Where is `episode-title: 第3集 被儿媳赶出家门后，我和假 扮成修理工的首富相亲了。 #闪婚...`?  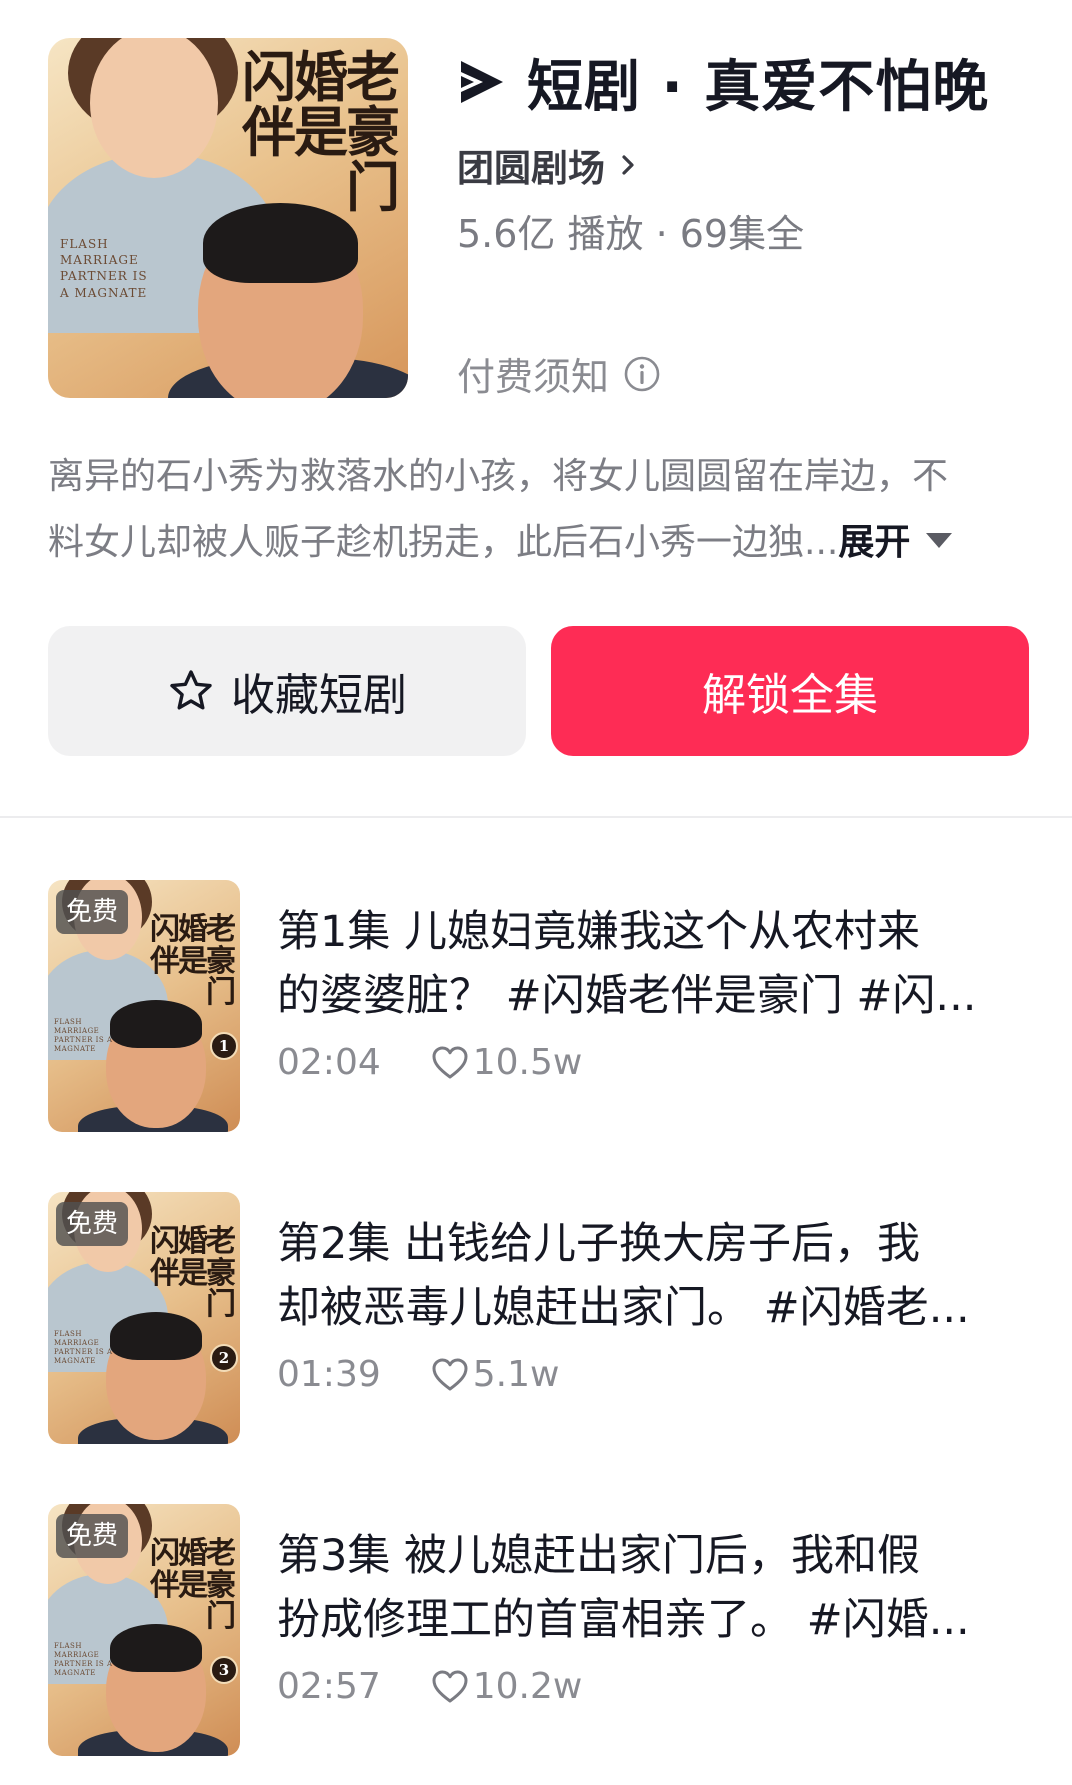
episode-title: 第3集 被儿媳赶出家门后，我和假 扮成修理工的首富相亲了。 #闪婚... is located at coordinates (637, 1588).